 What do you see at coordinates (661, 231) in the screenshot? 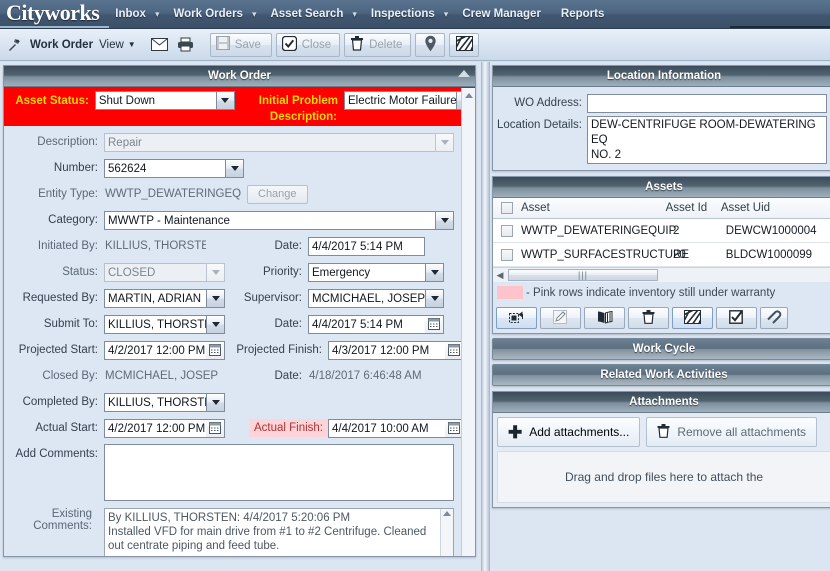
I see `table-row: WWTP_DEWATERINGEQUIP 2 DEWCW1000004` at bounding box center [661, 231].